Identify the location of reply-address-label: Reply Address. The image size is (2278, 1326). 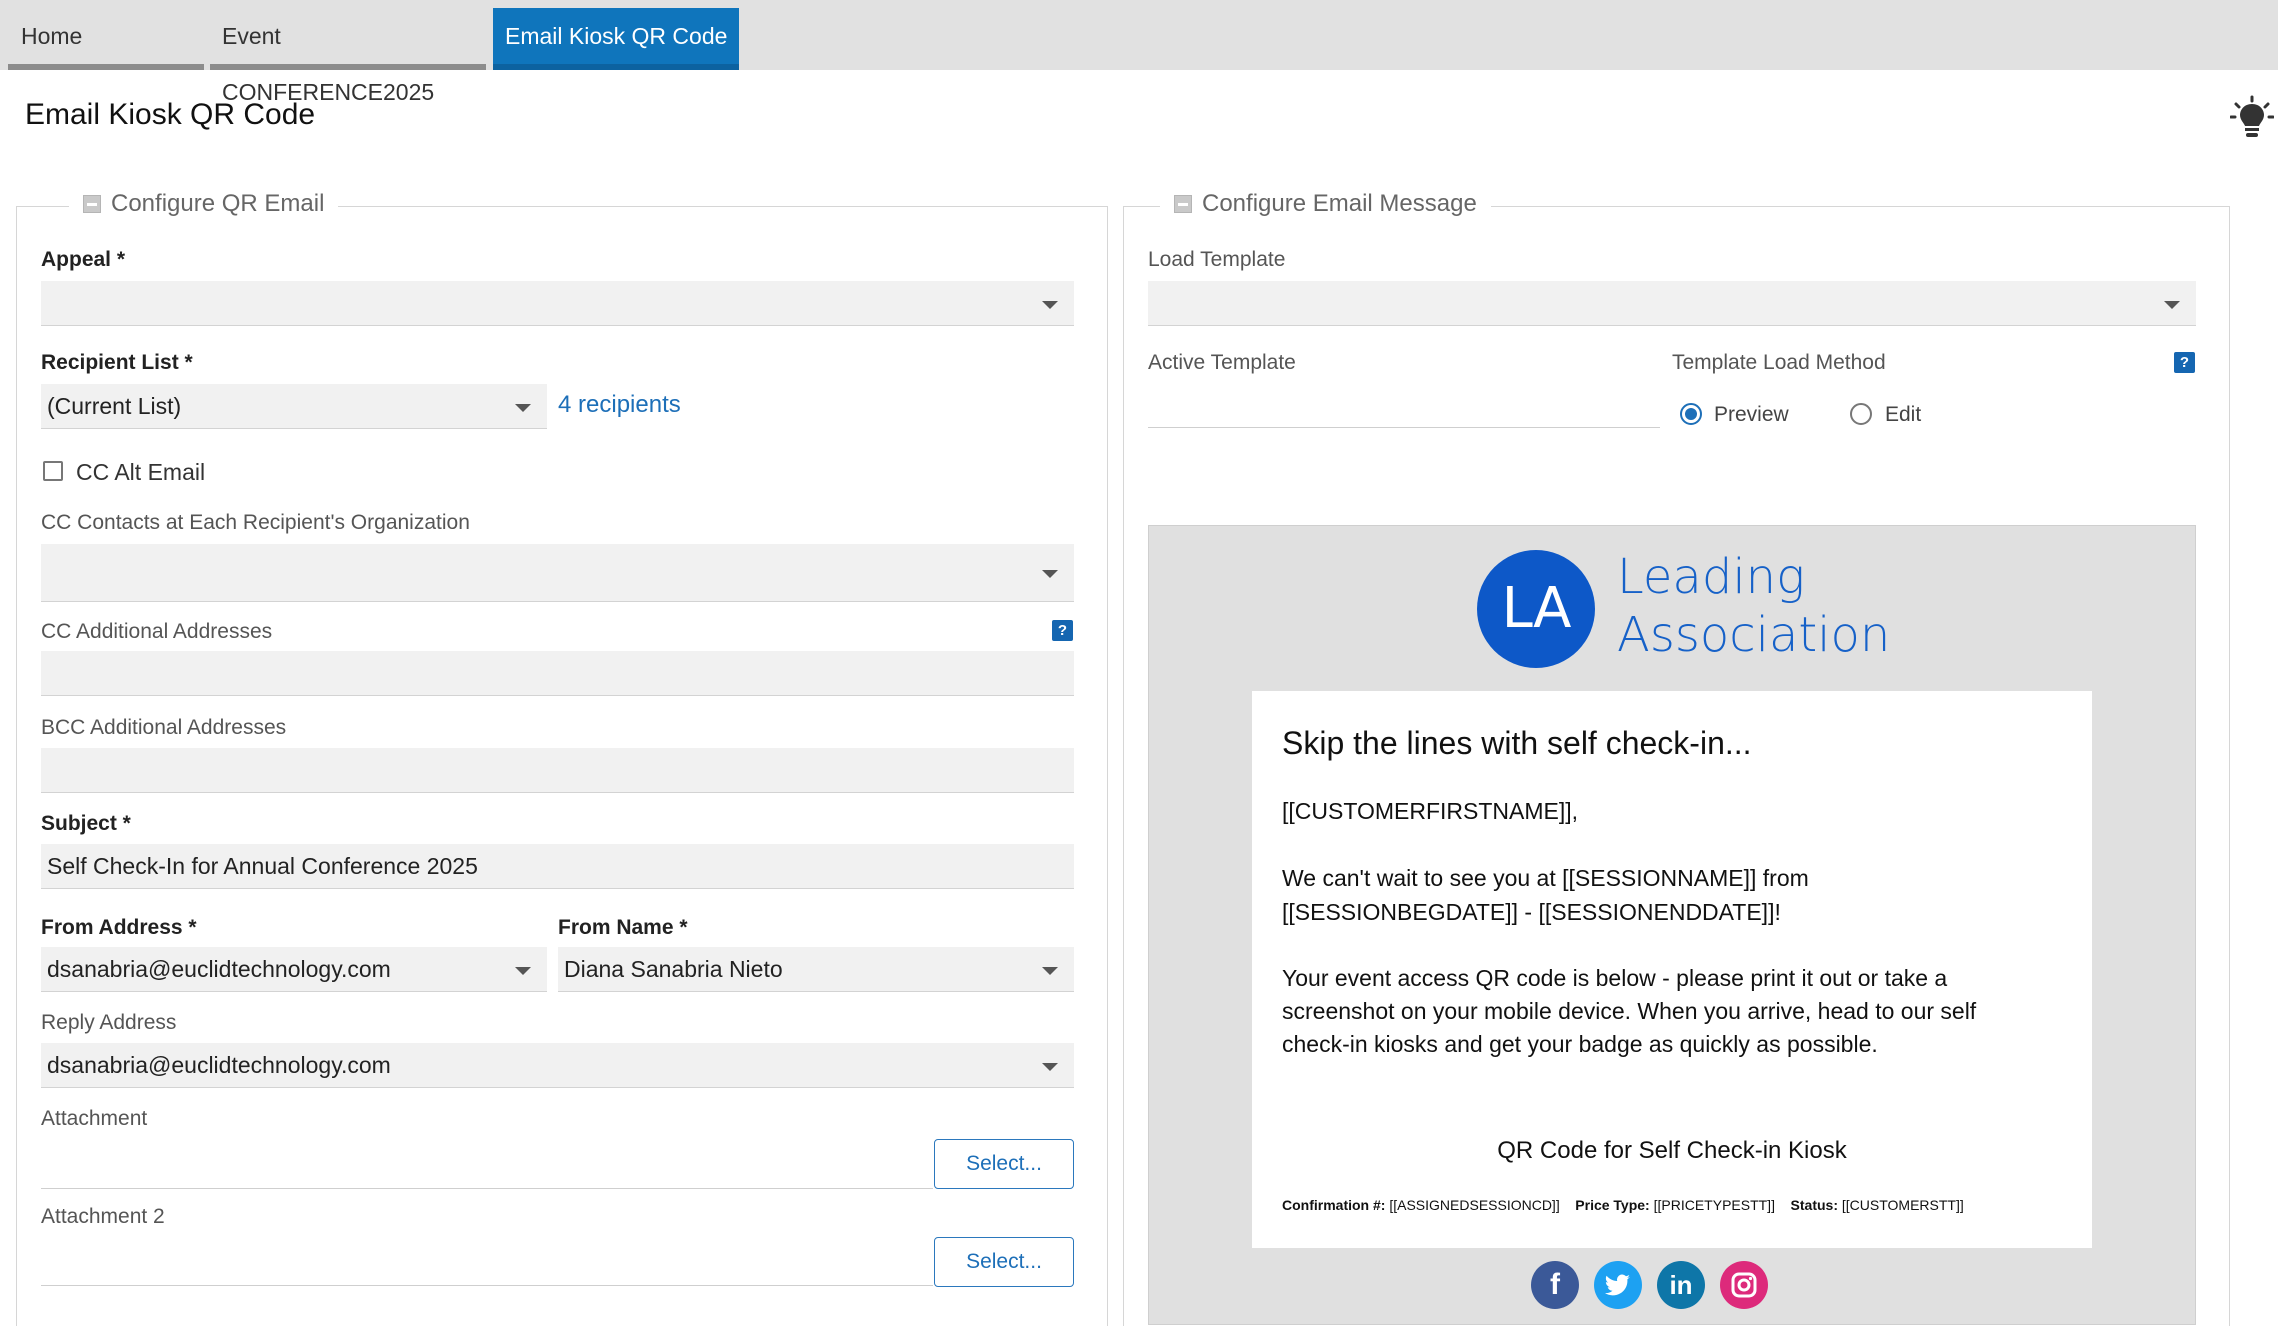
(109, 1022).